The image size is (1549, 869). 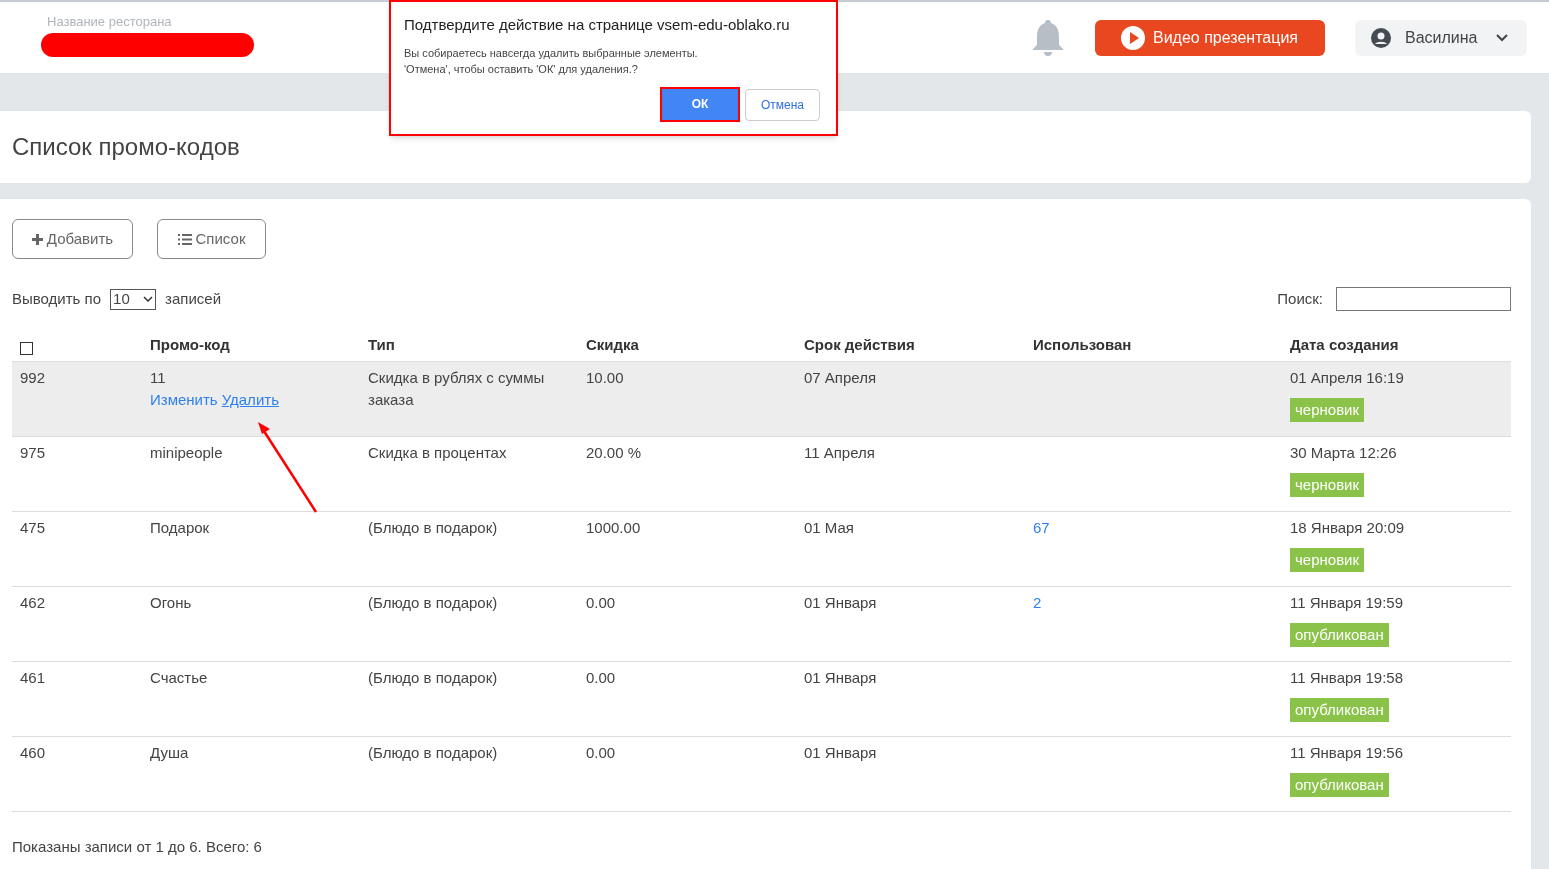 I want to click on search-field, so click(x=1423, y=299).